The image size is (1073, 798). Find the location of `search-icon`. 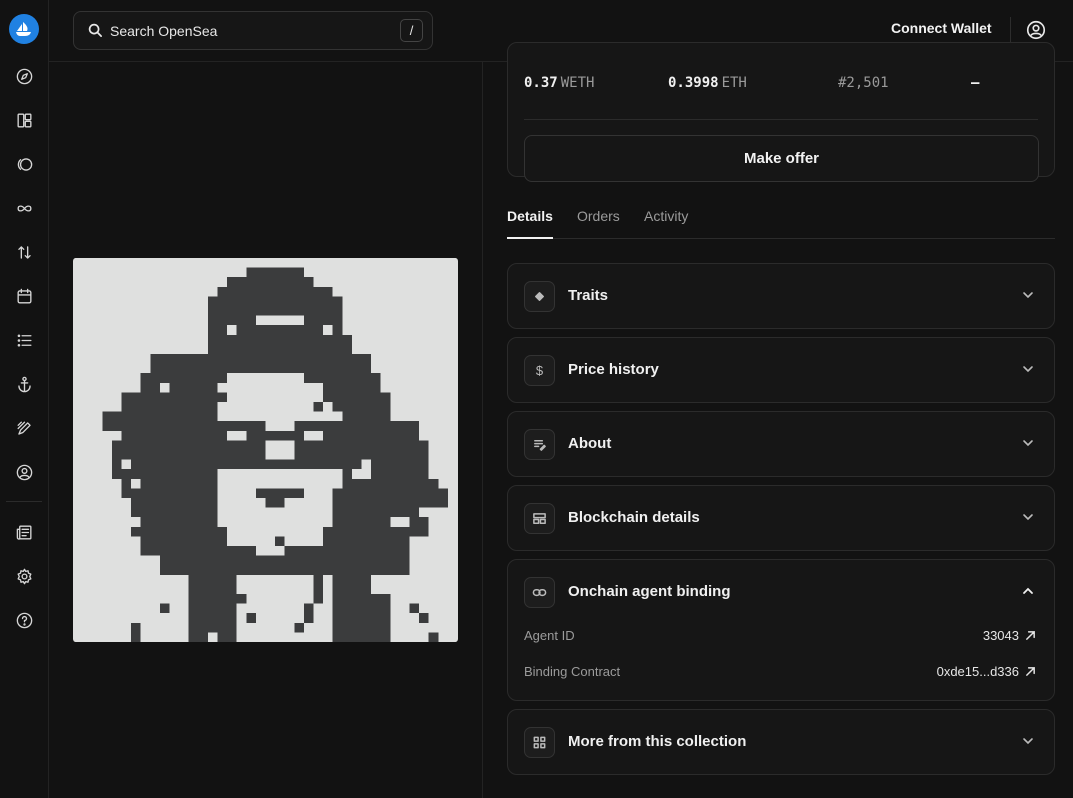

search-icon is located at coordinates (95, 30).